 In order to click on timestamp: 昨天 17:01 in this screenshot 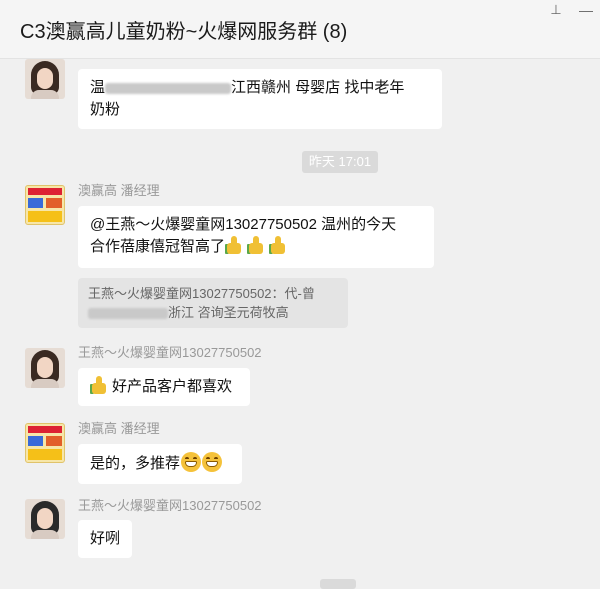, I will do `click(340, 162)`.